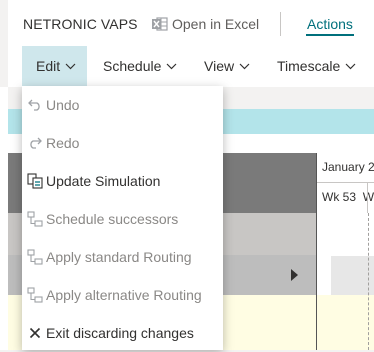 The image size is (374, 352). What do you see at coordinates (294, 275) in the screenshot?
I see `expand-row-arrow-icon` at bounding box center [294, 275].